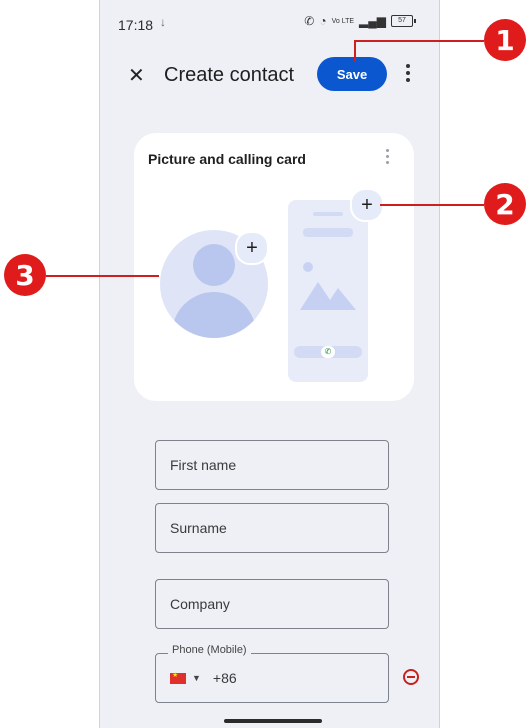  What do you see at coordinates (214, 265) in the screenshot?
I see `avatar-head` at bounding box center [214, 265].